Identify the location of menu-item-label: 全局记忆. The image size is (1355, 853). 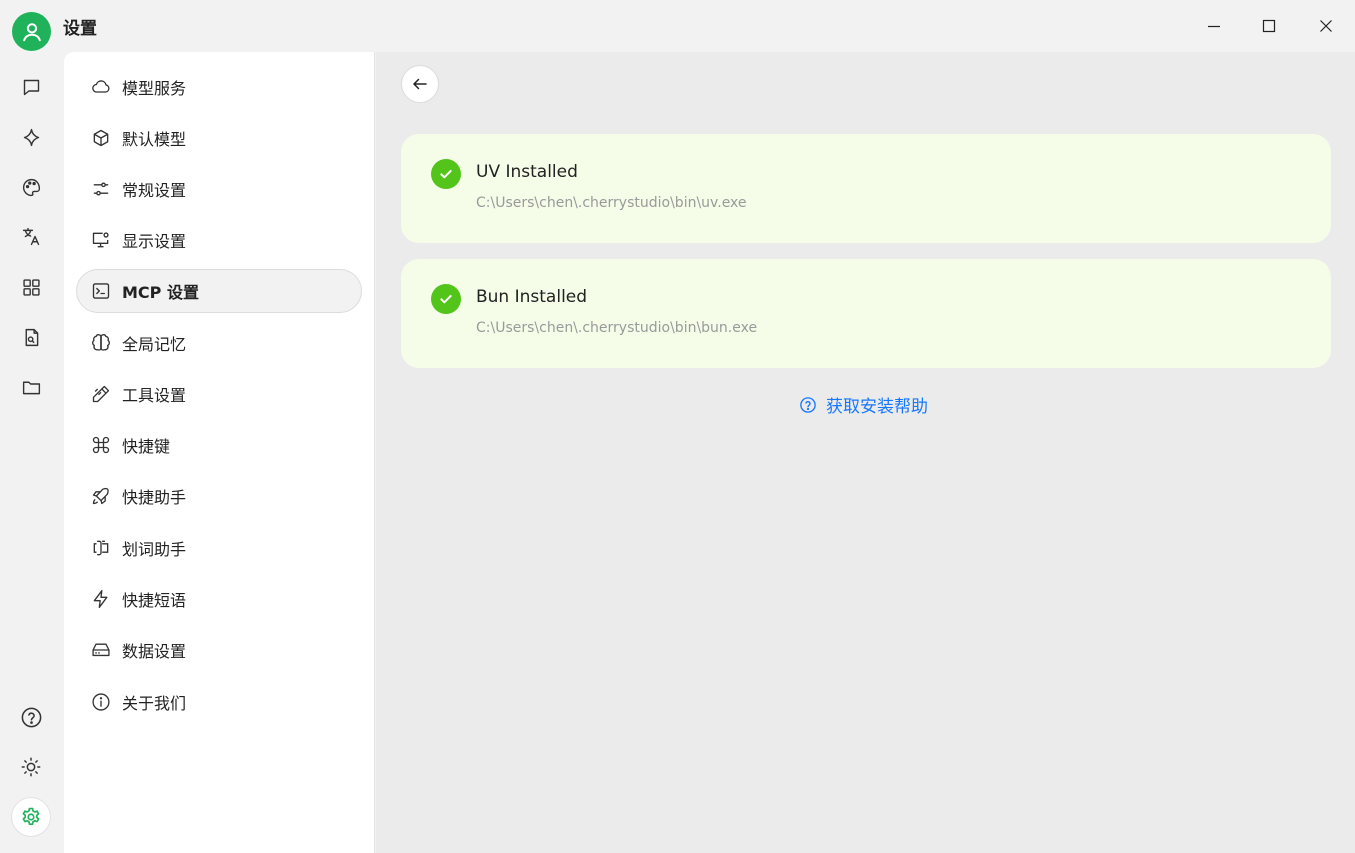
(154, 344).